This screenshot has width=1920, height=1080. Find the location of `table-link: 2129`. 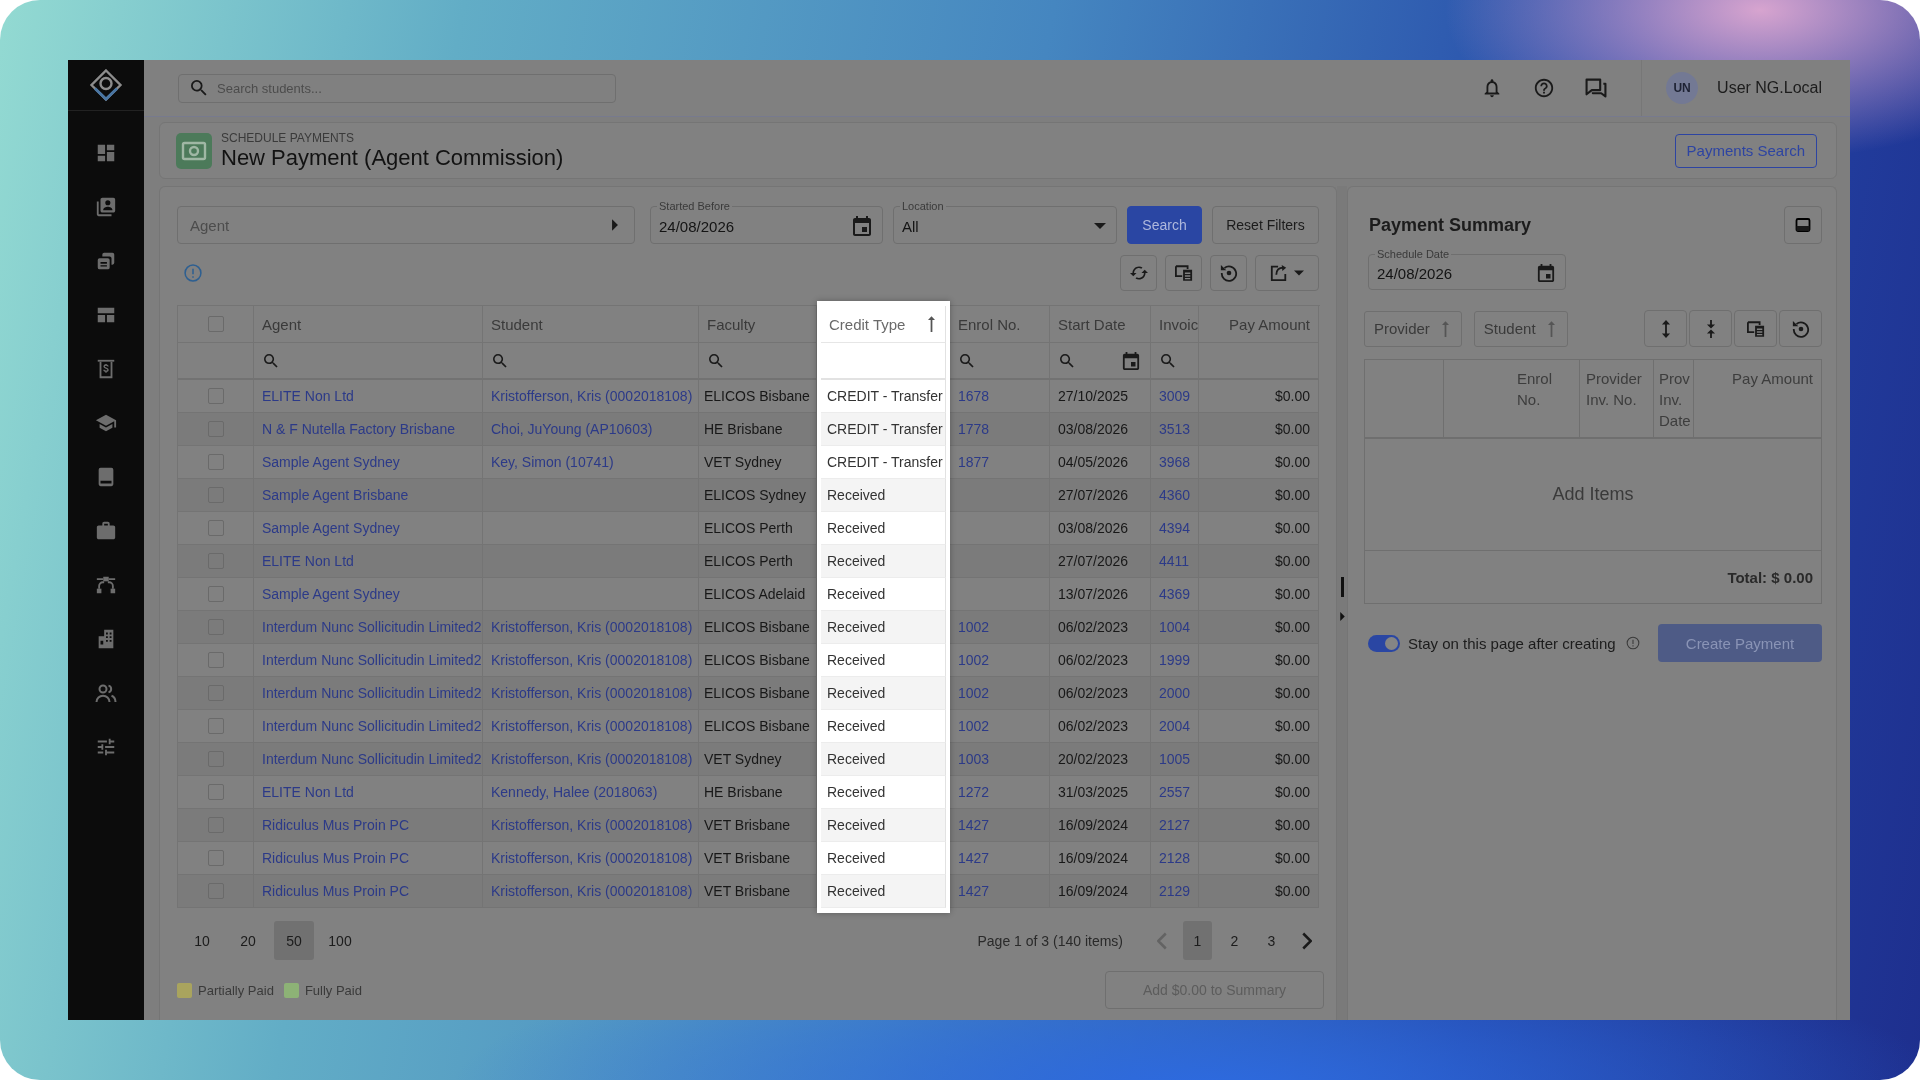

table-link: 2129 is located at coordinates (1175, 891).